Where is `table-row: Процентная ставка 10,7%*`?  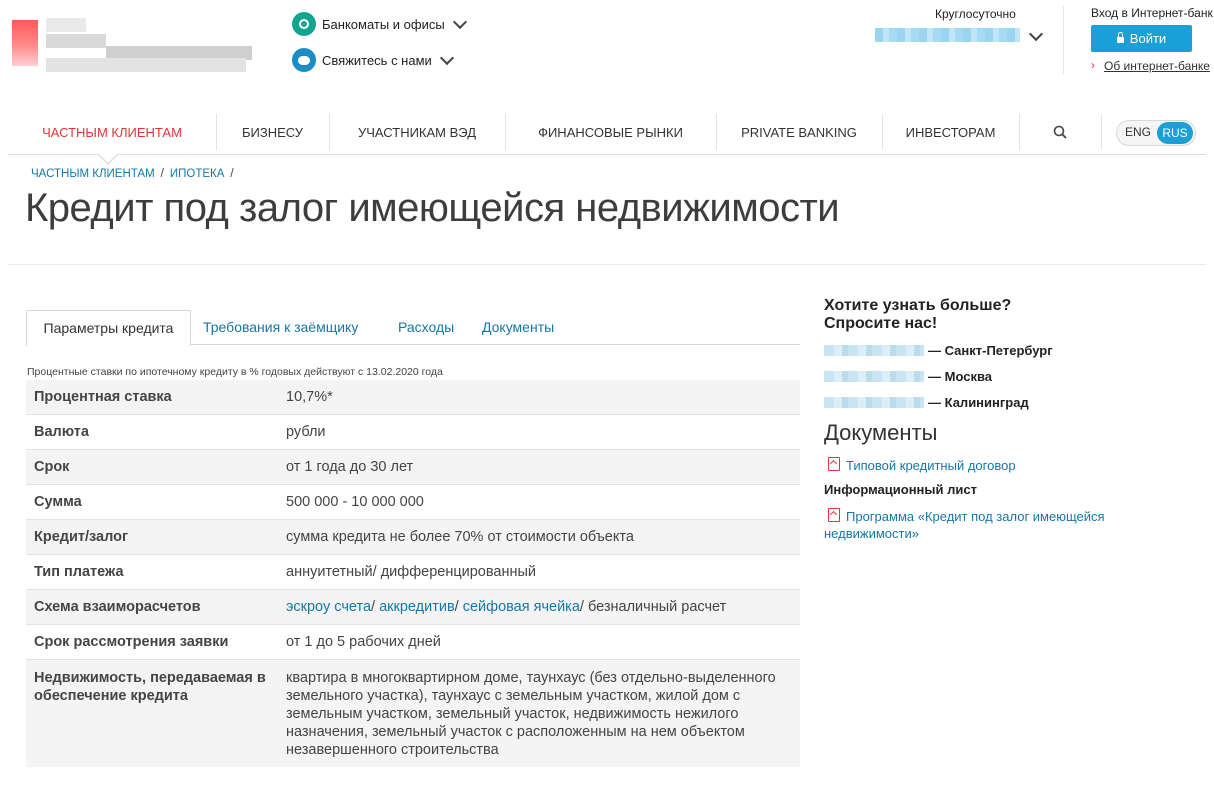
table-row: Процентная ставка 10,7%* is located at coordinates (413, 397).